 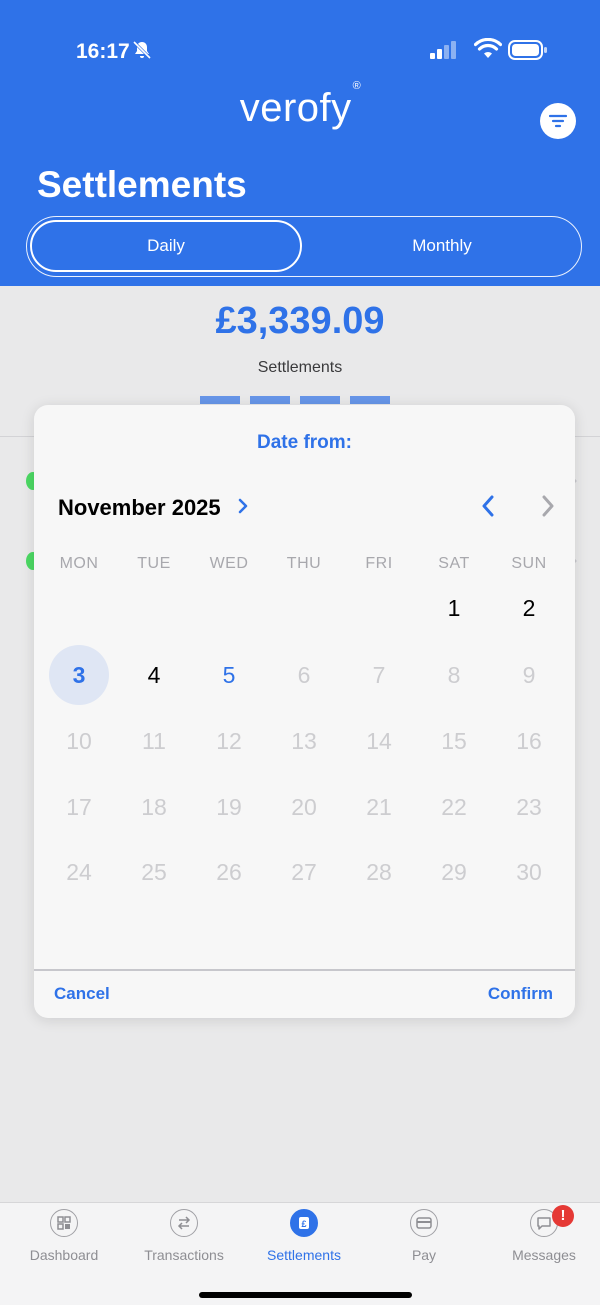 I want to click on chevron-left-icon, so click(x=488, y=506).